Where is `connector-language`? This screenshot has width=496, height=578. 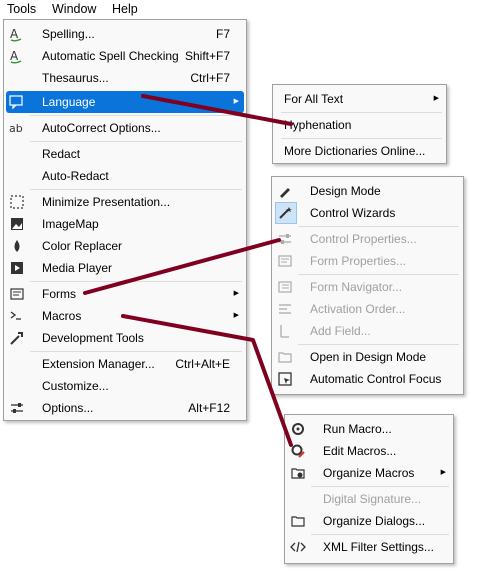 connector-language is located at coordinates (217, 110).